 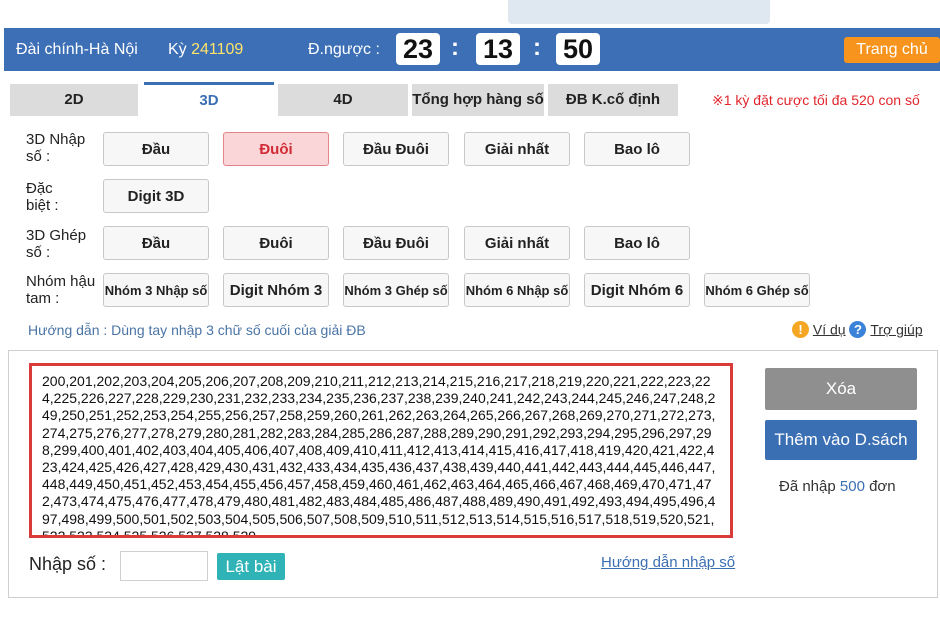 I want to click on row-label-3d-nhap-so: 3D Nhập số :, so click(x=56, y=148).